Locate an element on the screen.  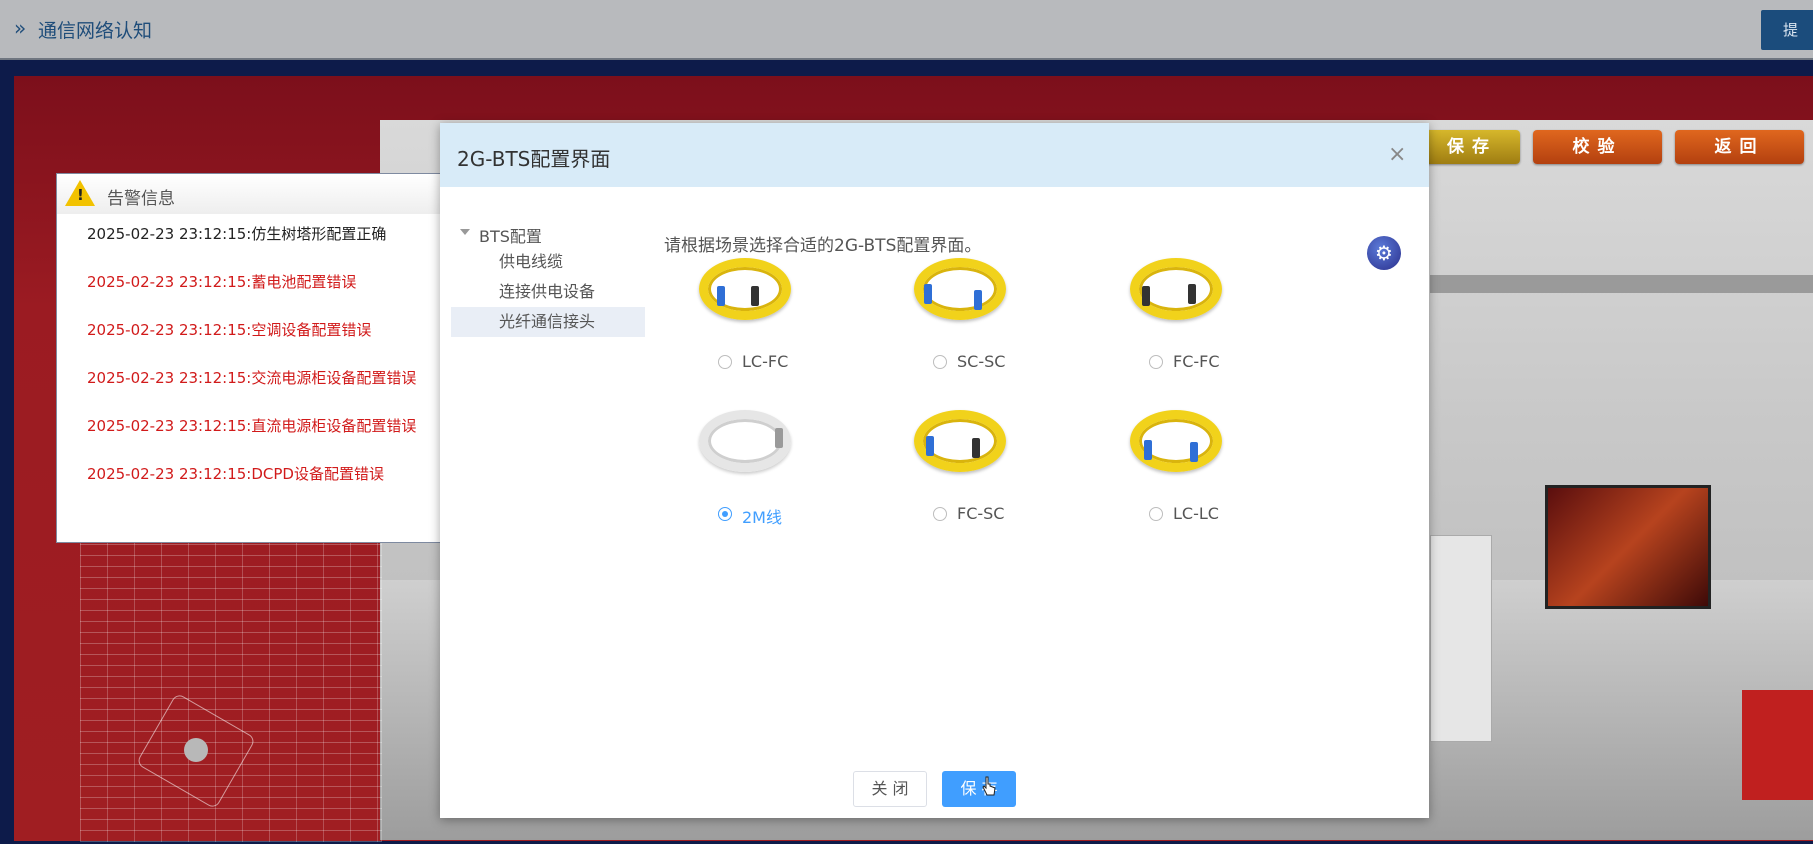
cable-option: LC-LC is located at coordinates (1175, 480).